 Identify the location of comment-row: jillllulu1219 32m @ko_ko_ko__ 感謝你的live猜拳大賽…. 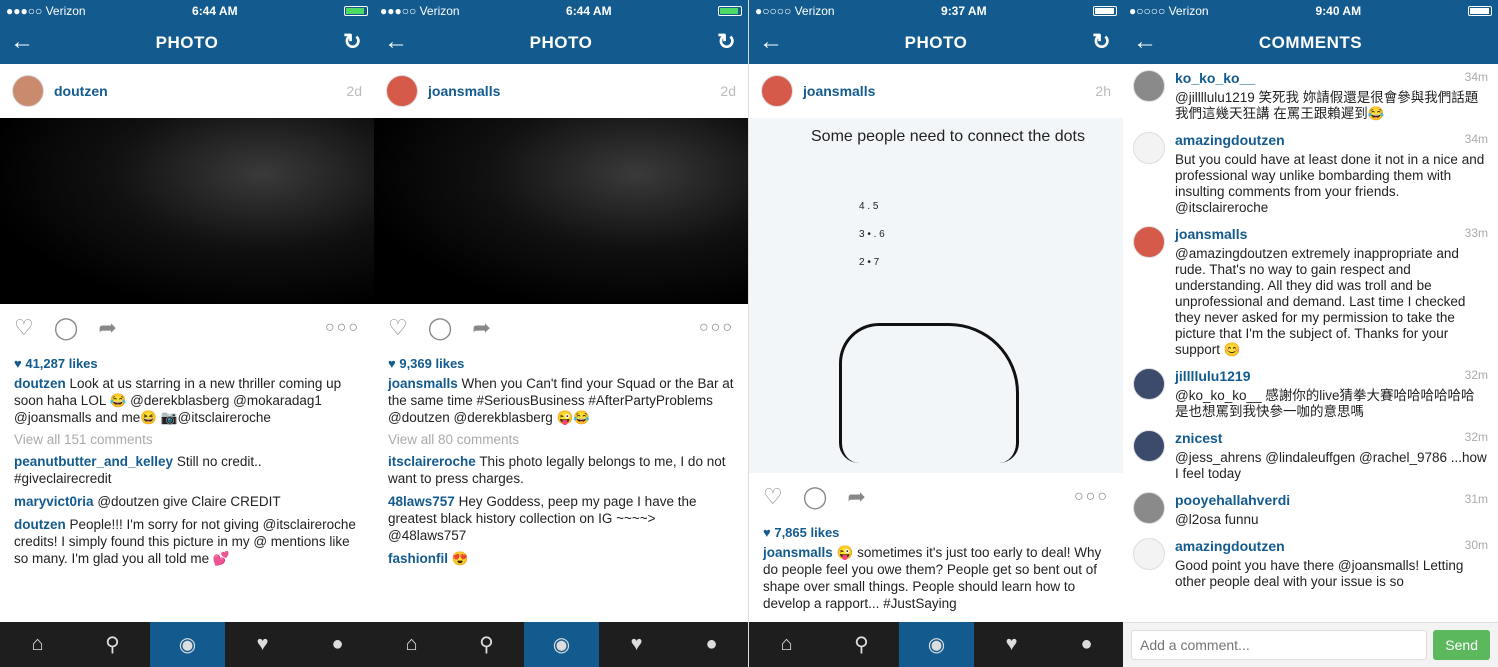
(1310, 393).